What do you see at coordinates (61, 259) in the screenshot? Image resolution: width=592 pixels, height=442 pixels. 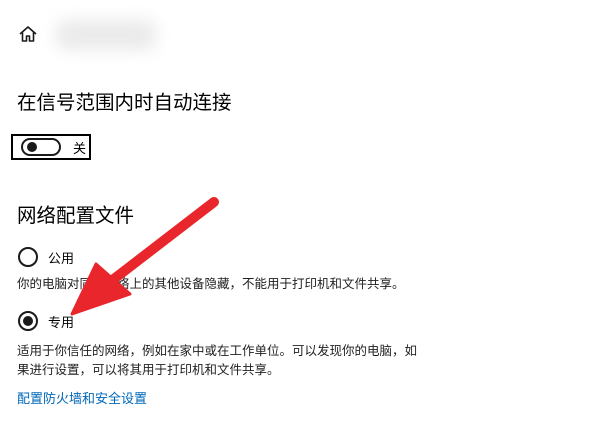 I see `radio-public-label: 公用` at bounding box center [61, 259].